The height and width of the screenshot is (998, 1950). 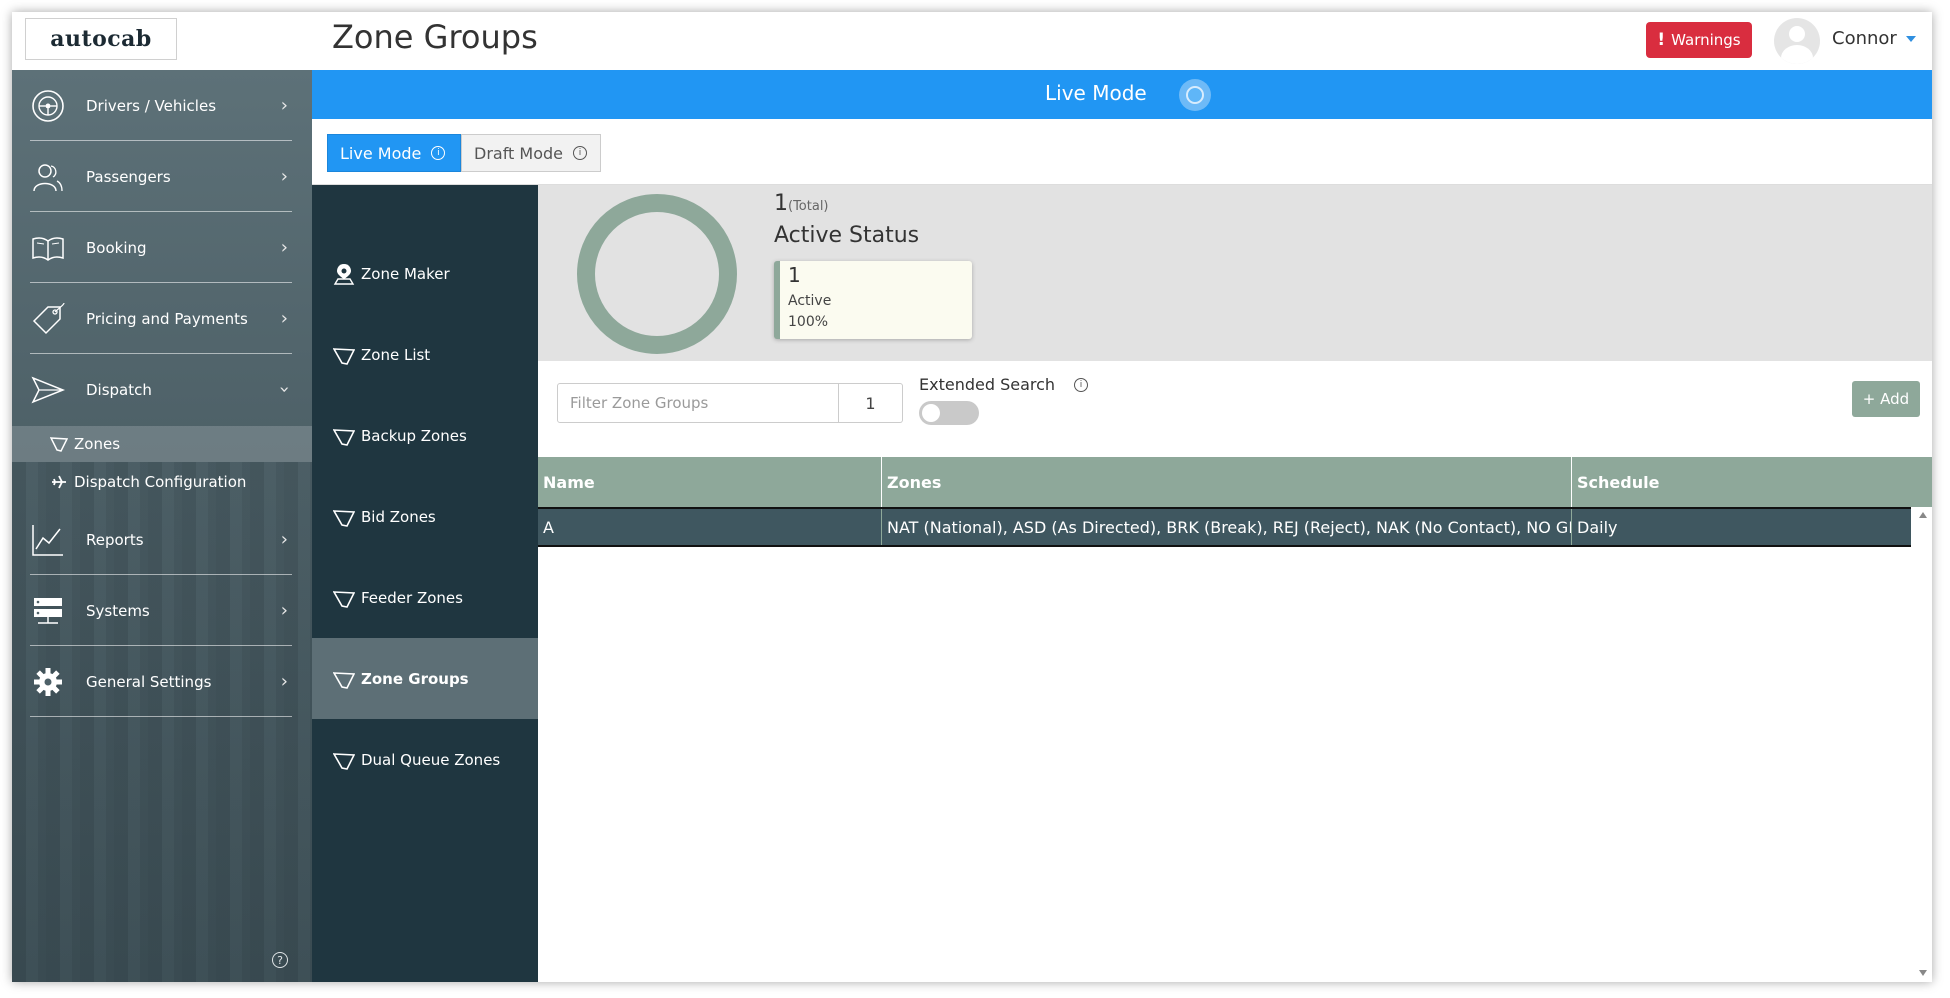 I want to click on subnav-item-bid-zones: Bid Zones, so click(x=425, y=516).